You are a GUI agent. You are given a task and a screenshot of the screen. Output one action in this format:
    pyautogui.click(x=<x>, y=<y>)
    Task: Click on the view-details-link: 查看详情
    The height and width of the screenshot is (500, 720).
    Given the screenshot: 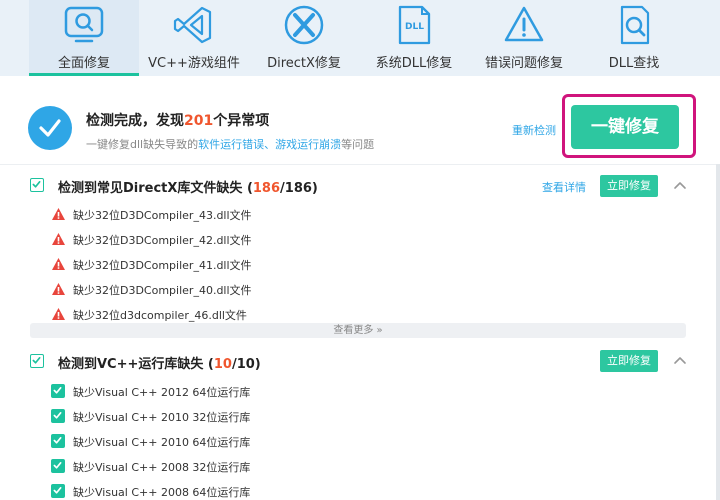 What is the action you would take?
    pyautogui.click(x=564, y=187)
    